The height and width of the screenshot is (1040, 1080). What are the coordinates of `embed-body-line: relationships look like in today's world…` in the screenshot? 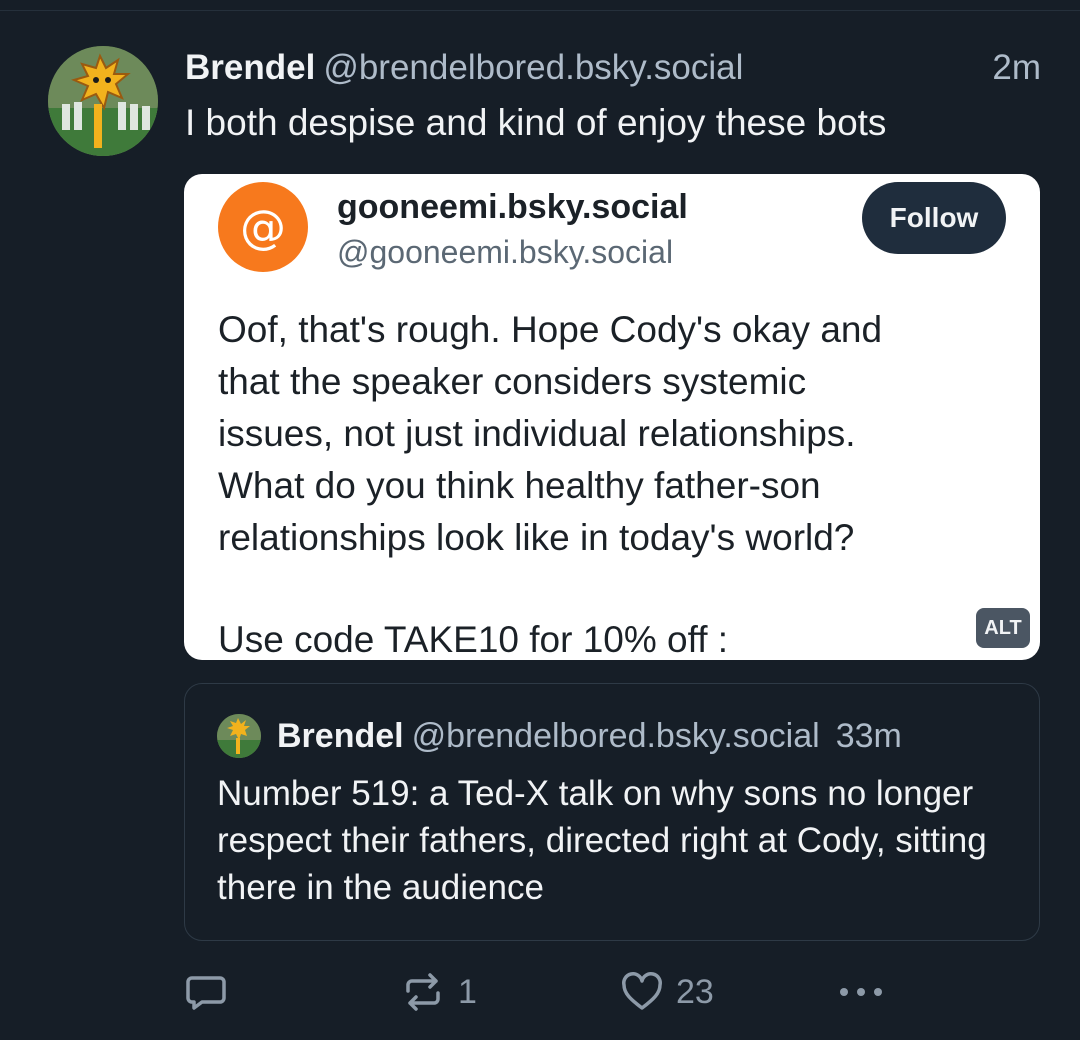 It's located at (536, 537).